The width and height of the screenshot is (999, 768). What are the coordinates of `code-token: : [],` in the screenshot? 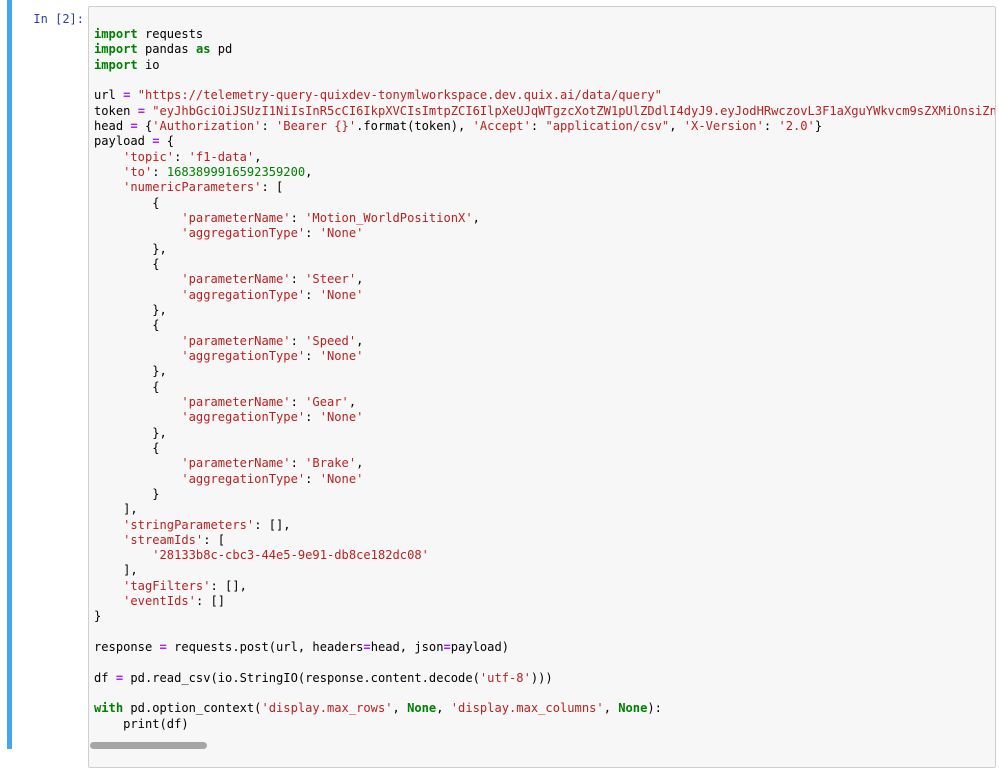 It's located at (228, 585).